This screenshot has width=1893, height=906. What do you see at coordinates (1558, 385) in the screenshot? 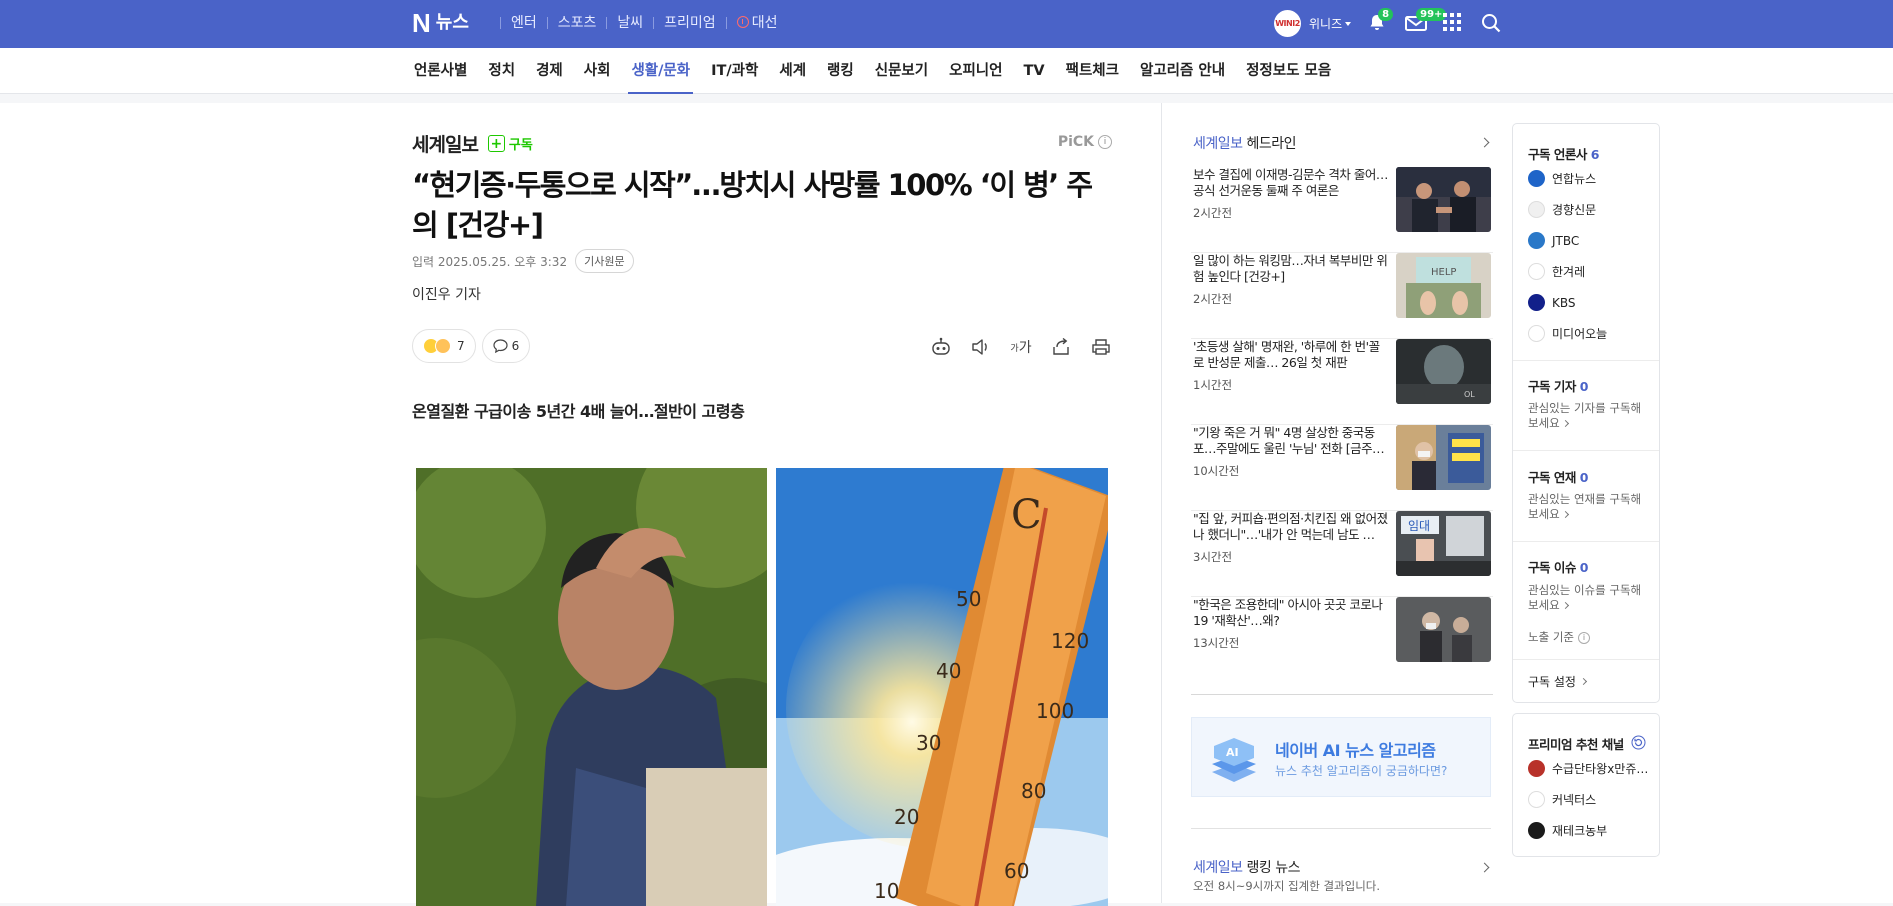
I see `subscribed-reporter-heading: 구독 기자 0` at bounding box center [1558, 385].